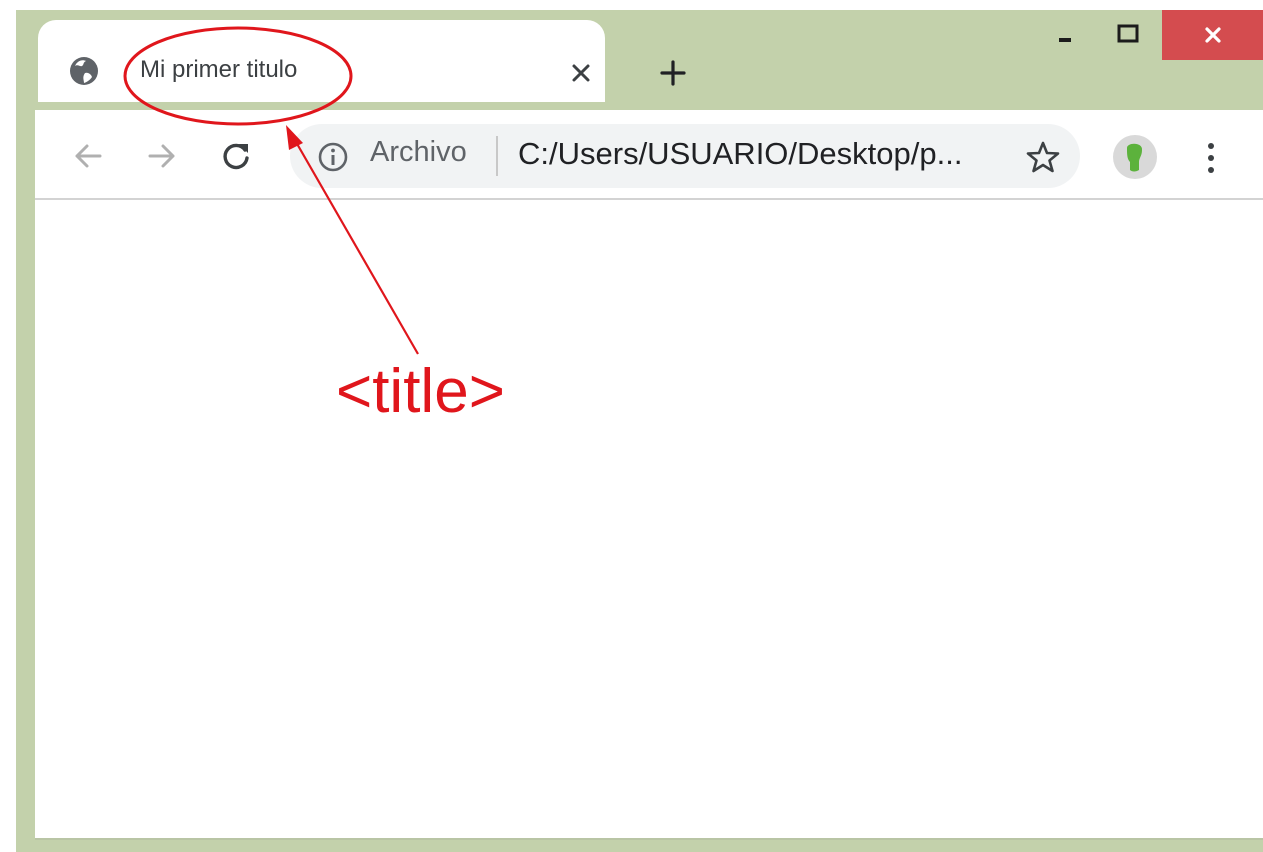 The height and width of the screenshot is (852, 1263). I want to click on globe-icon, so click(84, 71).